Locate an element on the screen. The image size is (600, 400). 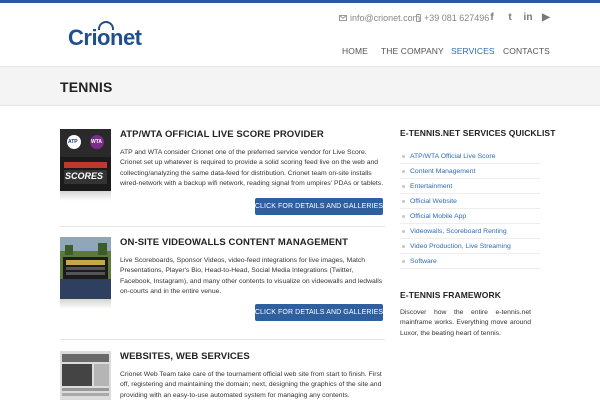
quicklist-item-live-score: ATP/WTA Official Live Score is located at coordinates (470, 156).